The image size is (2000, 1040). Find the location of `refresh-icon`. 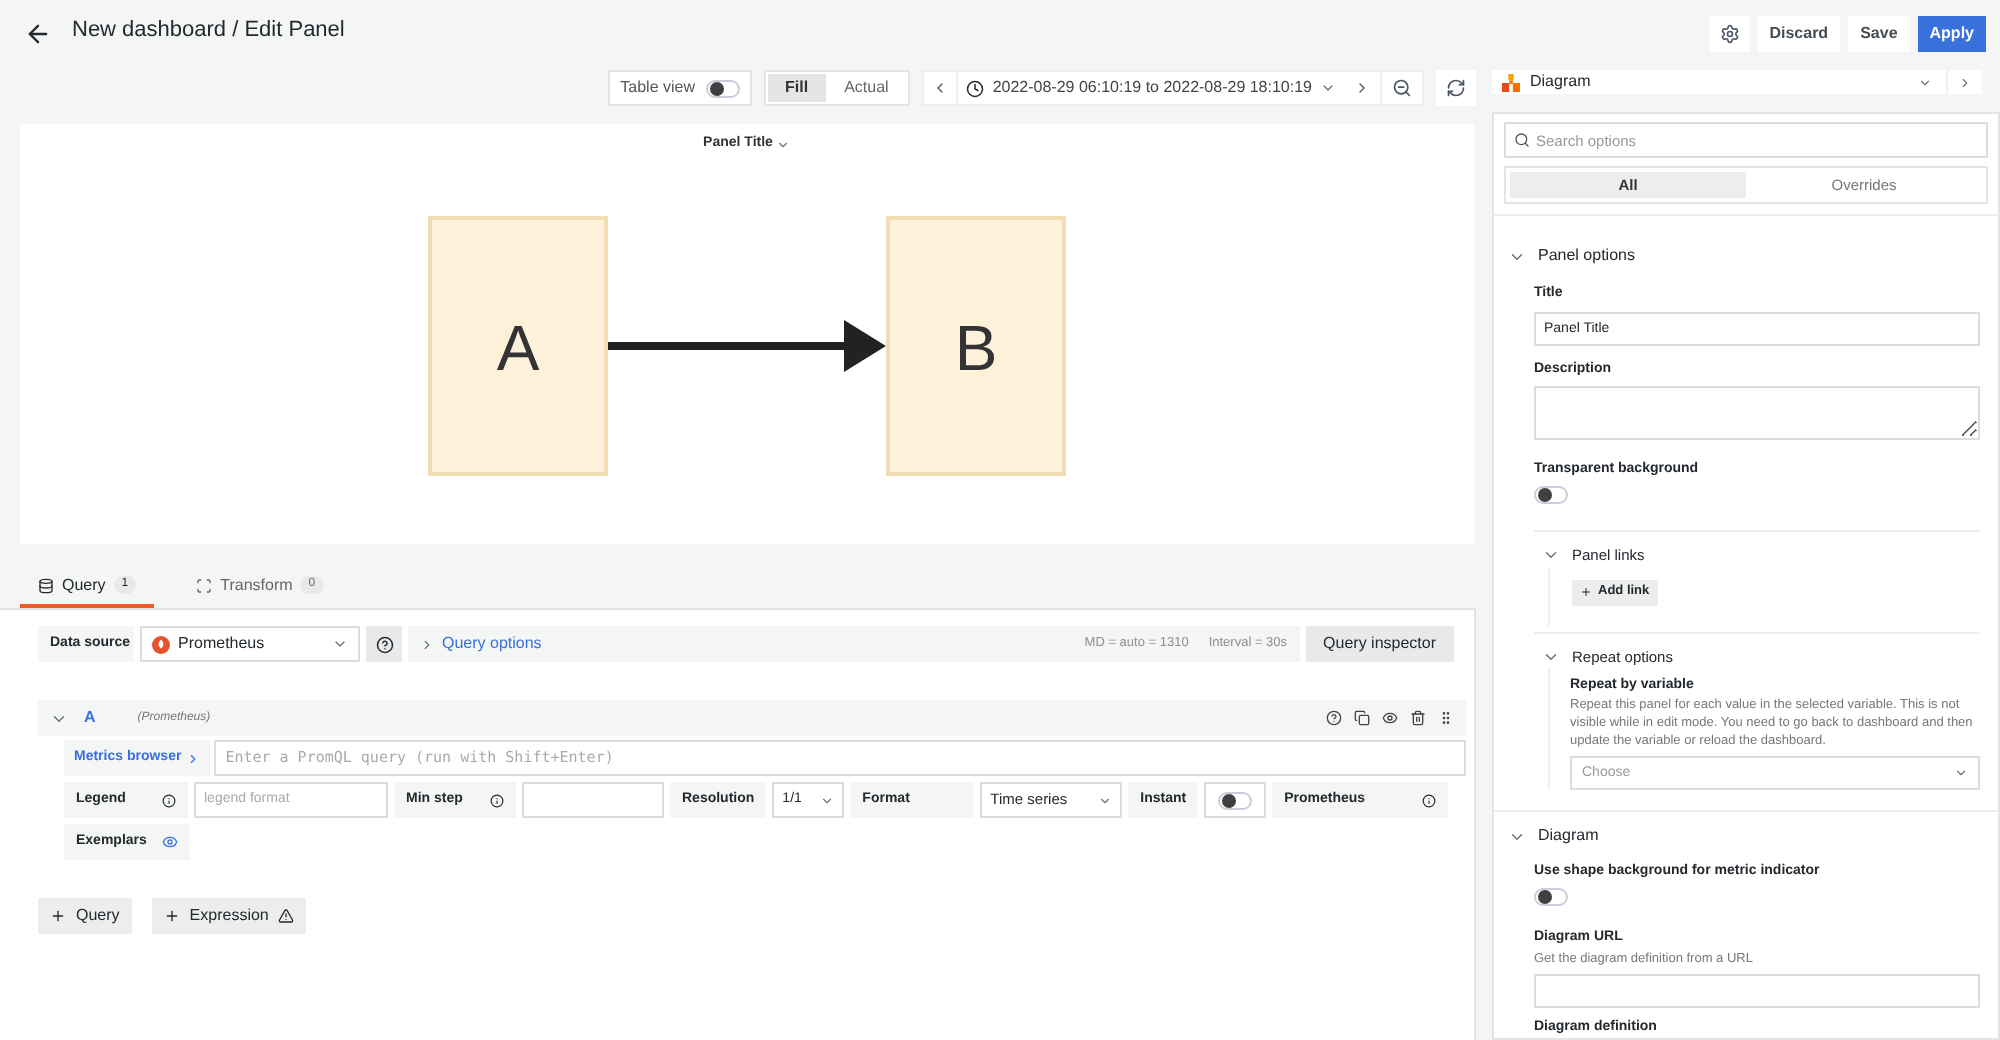

refresh-icon is located at coordinates (1456, 88).